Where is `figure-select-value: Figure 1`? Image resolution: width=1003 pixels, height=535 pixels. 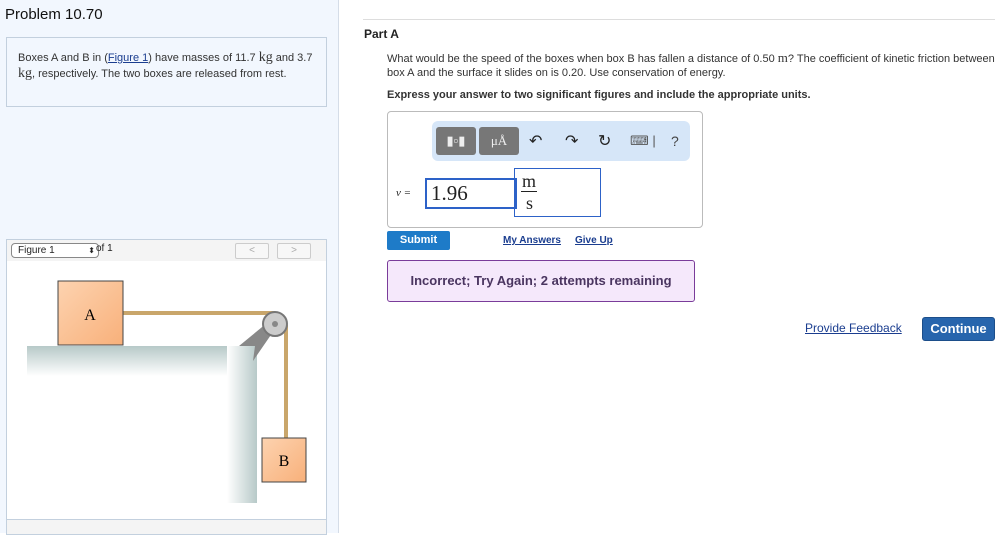 figure-select-value: Figure 1 is located at coordinates (36, 250).